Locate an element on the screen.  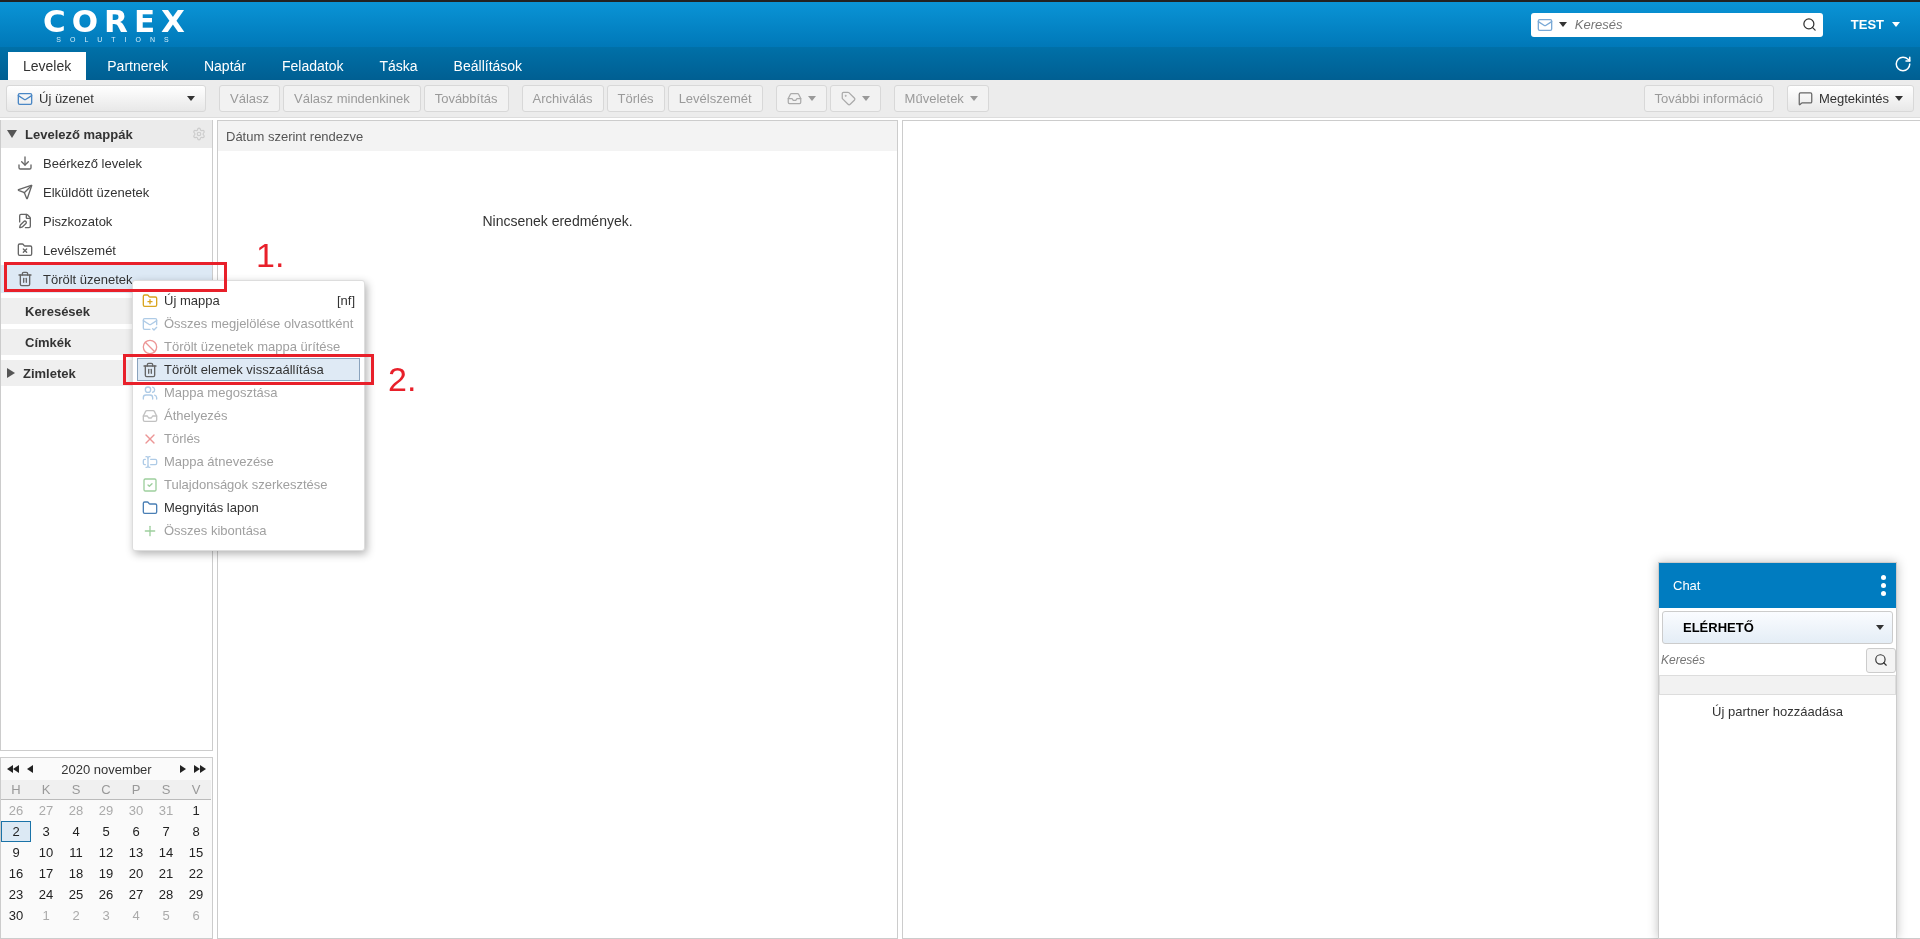
chat-title: Chat is located at coordinates (1687, 585).